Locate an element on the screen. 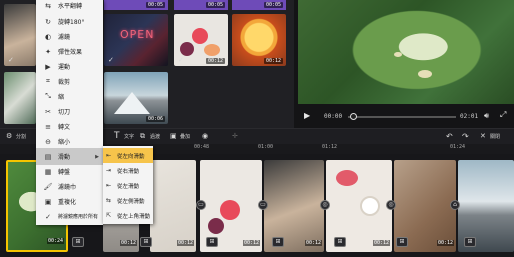 This screenshot has height=257, width=514. transition-icon: ⧉ is located at coordinates (142, 136).